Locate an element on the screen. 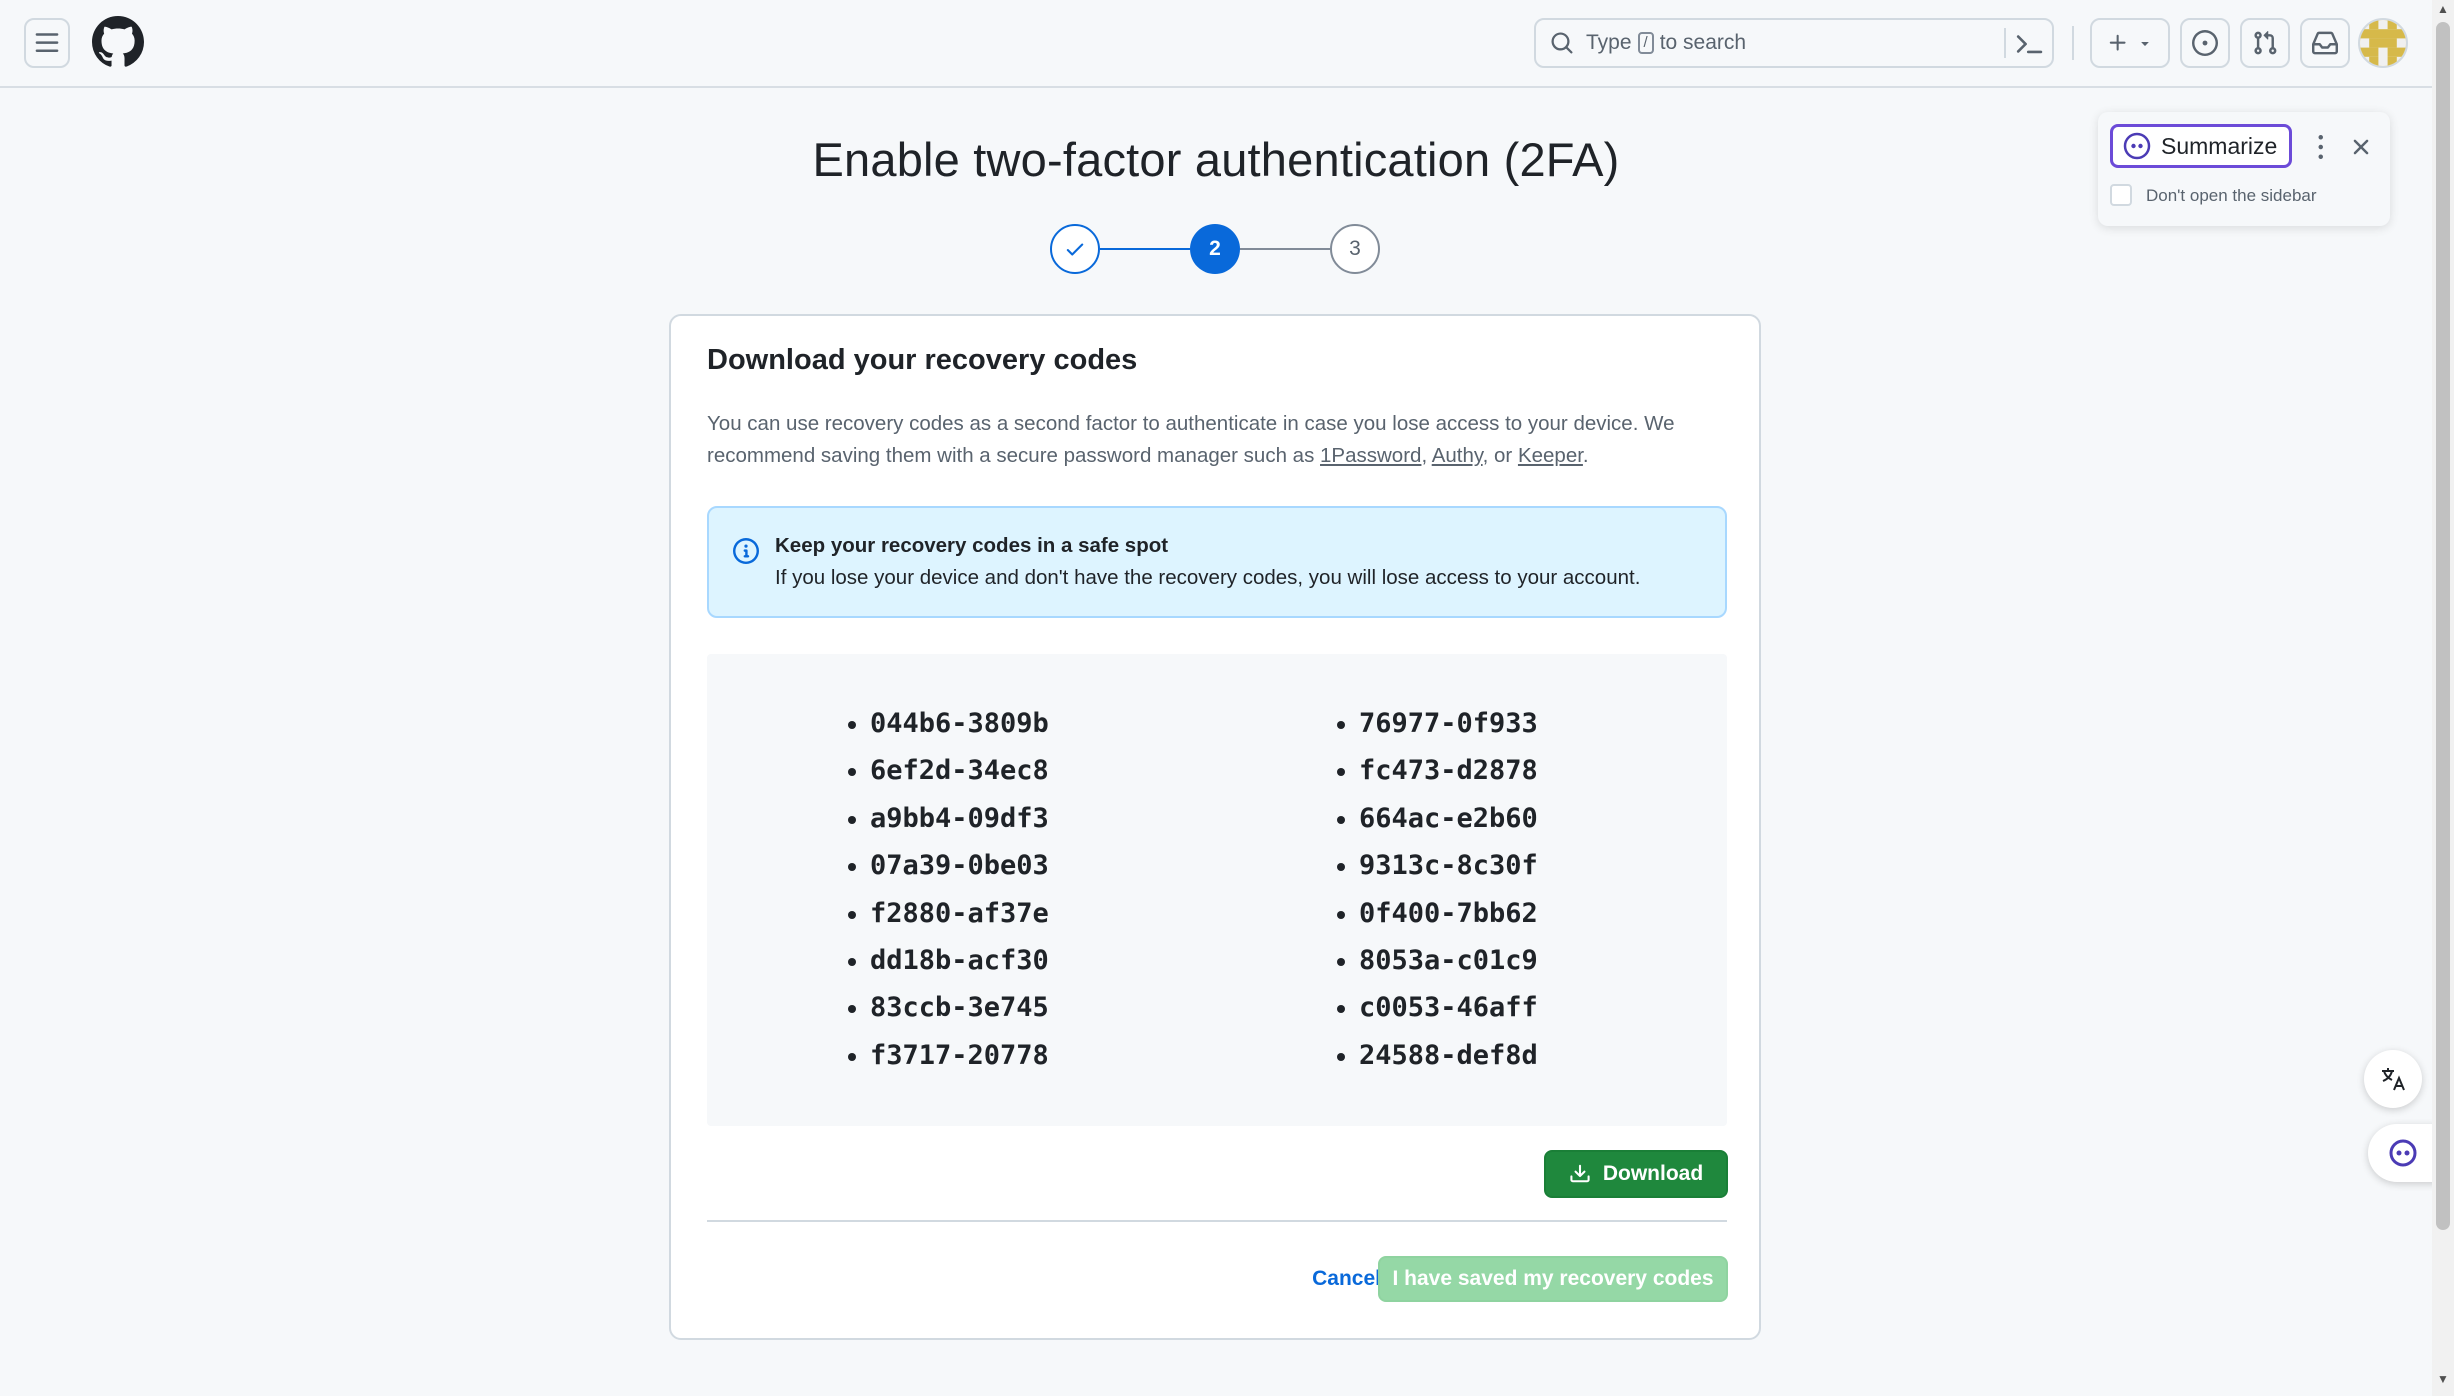 The width and height of the screenshot is (2454, 1396). page-title: Enable two-factor authentication (2FA) is located at coordinates (1216, 159).